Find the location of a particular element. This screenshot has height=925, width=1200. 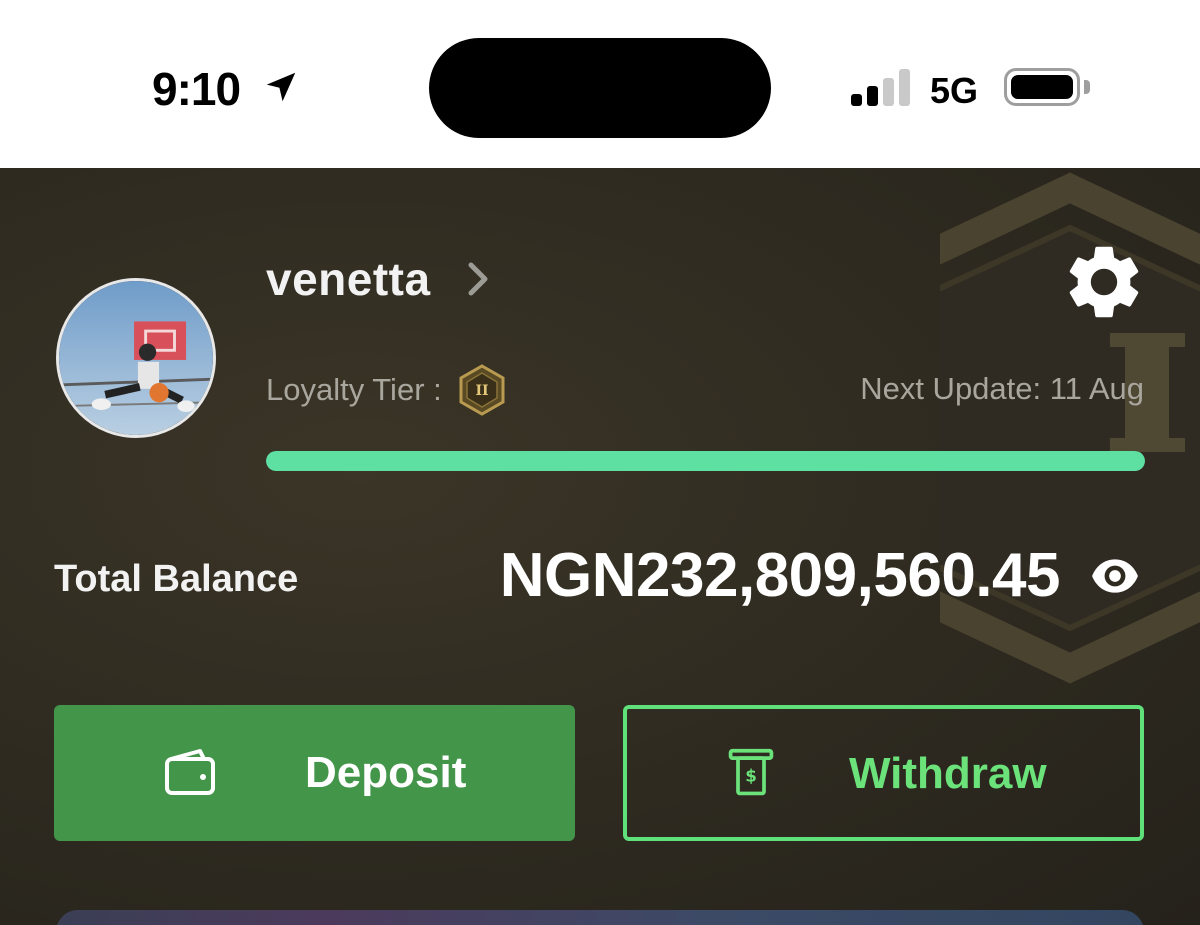

withdraw-button: $ Withdraw is located at coordinates (883, 773).